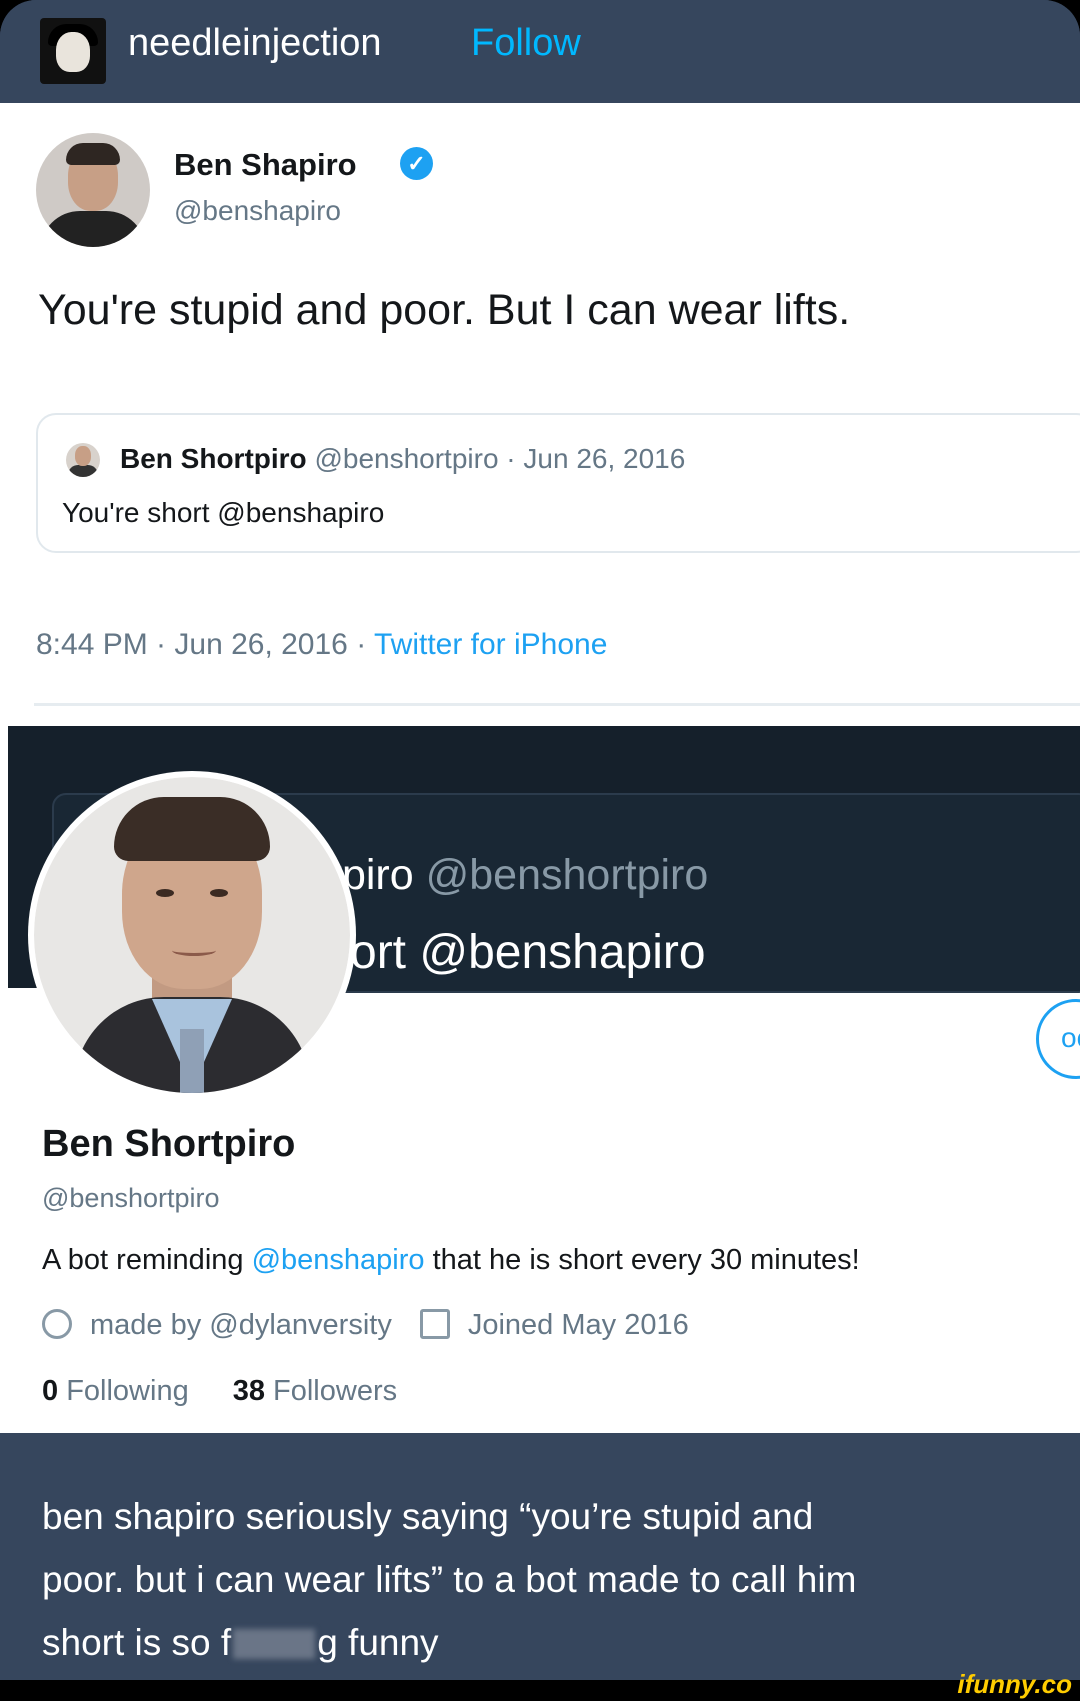  What do you see at coordinates (578, 1325) in the screenshot?
I see `profile-joined: Joined May 2016` at bounding box center [578, 1325].